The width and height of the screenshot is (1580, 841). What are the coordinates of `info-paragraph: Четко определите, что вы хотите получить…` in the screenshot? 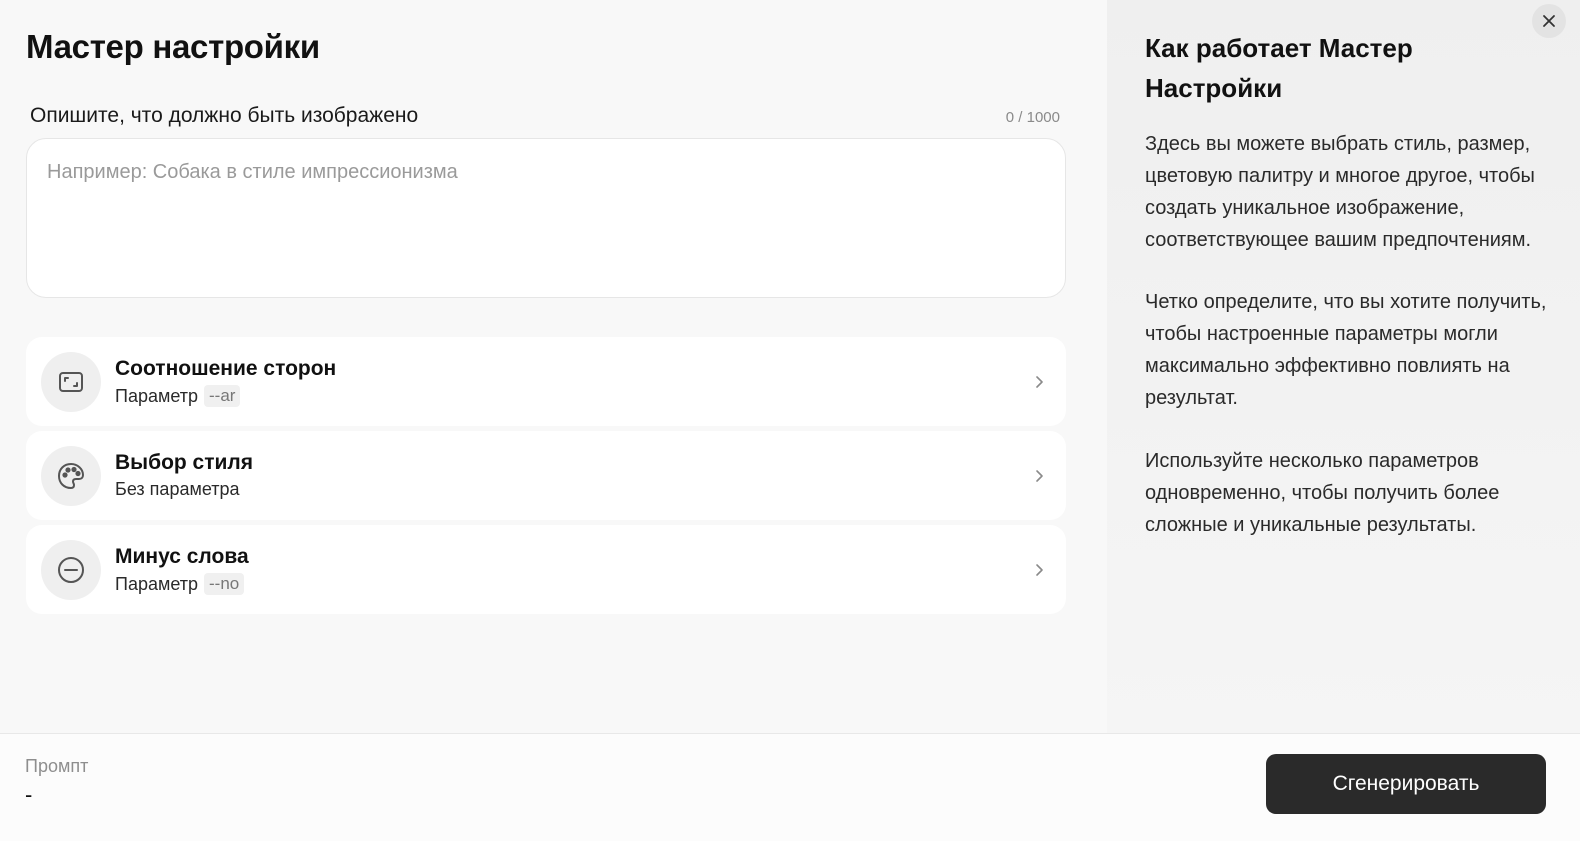 It's located at (1346, 350).